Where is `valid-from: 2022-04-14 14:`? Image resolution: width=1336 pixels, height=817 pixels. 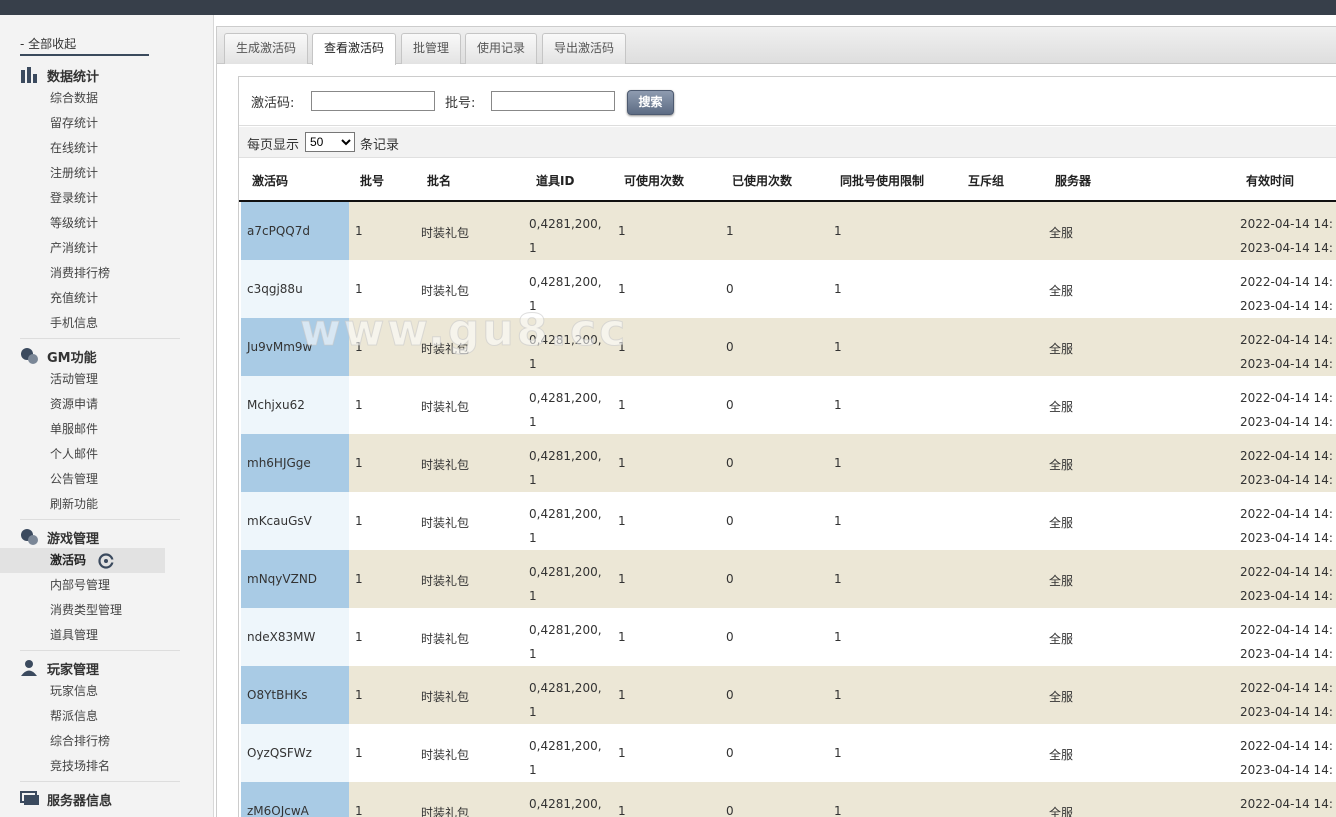 valid-from: 2022-04-14 14: is located at coordinates (1286, 456).